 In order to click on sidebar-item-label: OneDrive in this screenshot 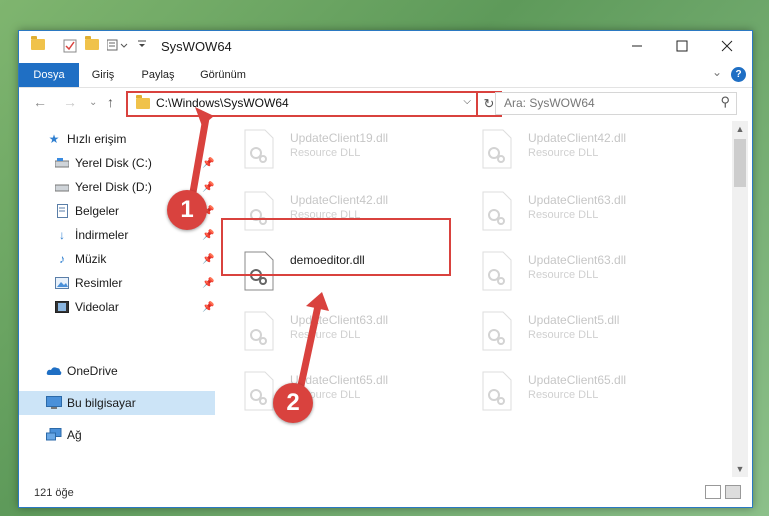, I will do `click(92, 371)`.